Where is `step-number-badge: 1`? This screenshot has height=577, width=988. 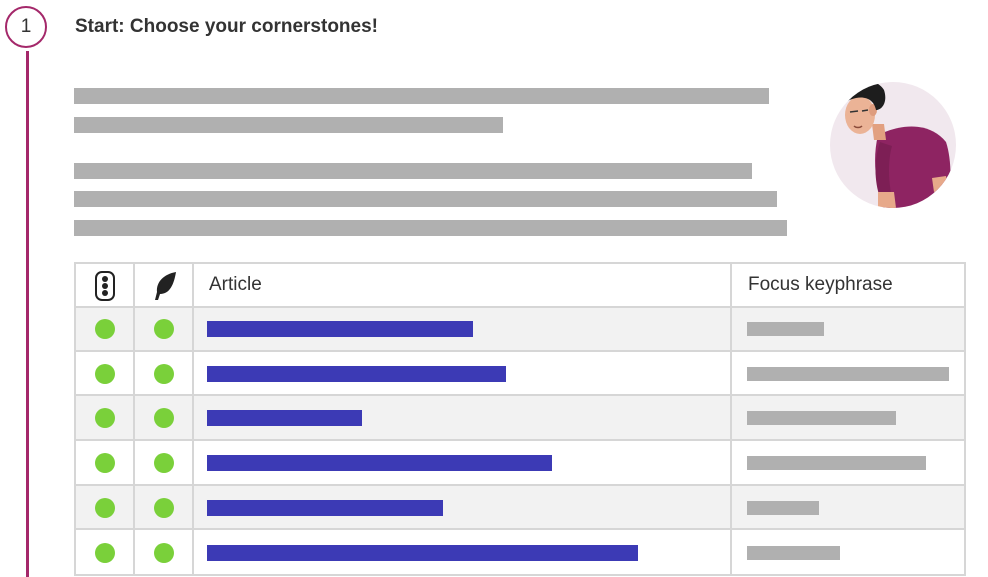 step-number-badge: 1 is located at coordinates (26, 27).